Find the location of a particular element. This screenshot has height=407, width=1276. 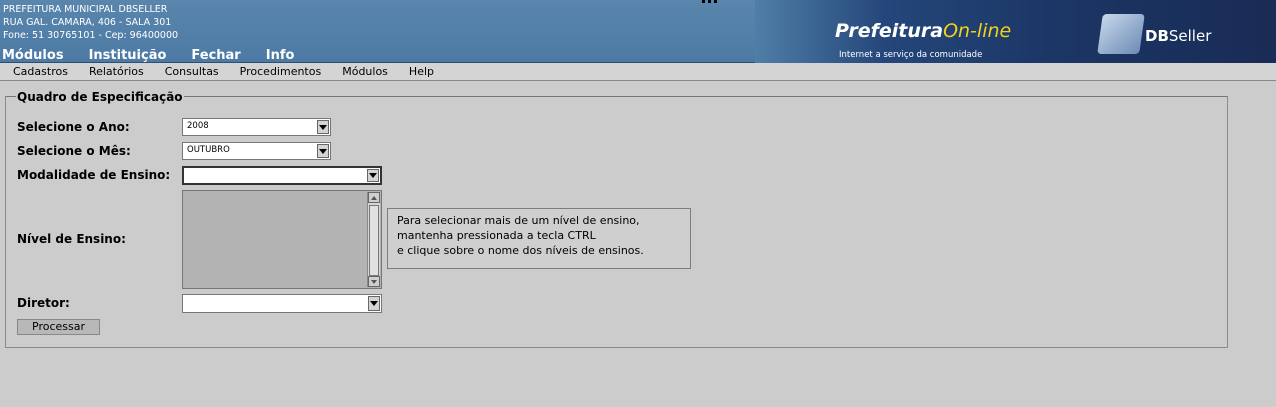

scroll-down-icon is located at coordinates (374, 281).